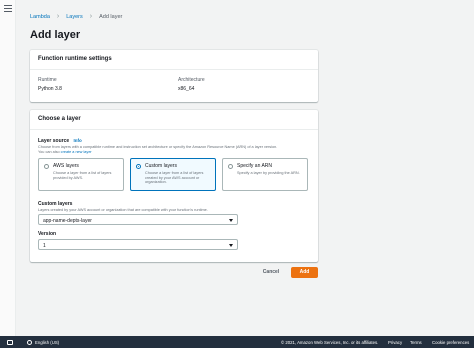 The image size is (474, 348). I want to click on option-title: Specify an ARN, so click(255, 166).